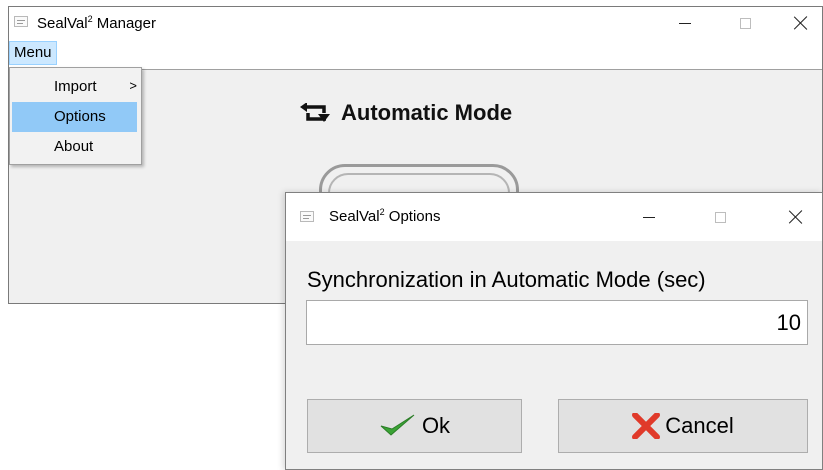 The image size is (823, 470). I want to click on title-suffix: Manager, so click(124, 23).